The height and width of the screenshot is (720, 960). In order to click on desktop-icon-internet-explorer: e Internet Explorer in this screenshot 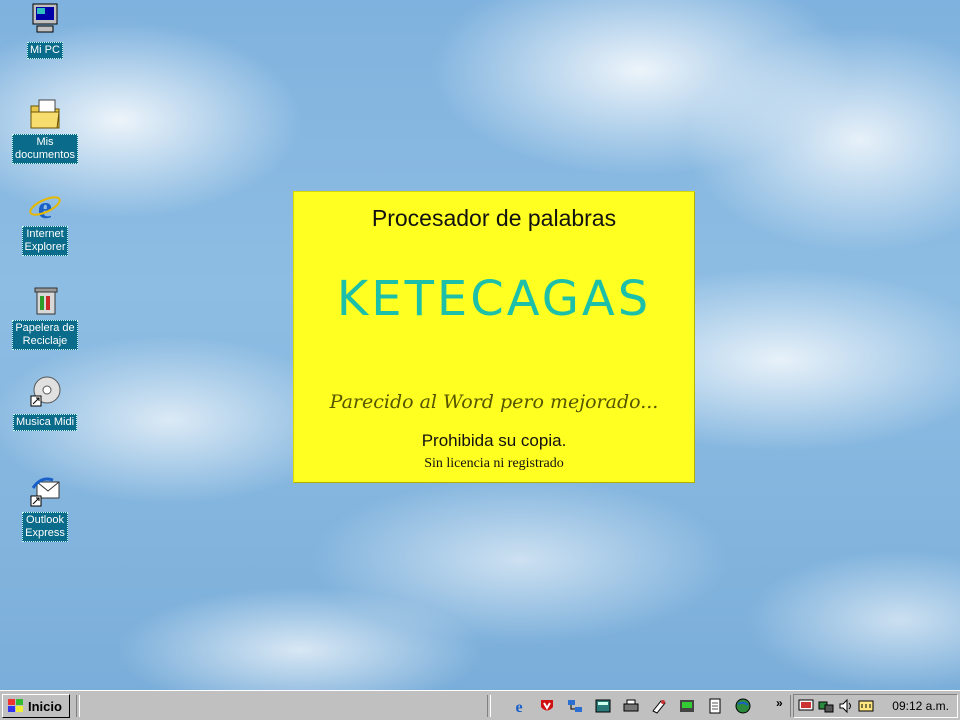, I will do `click(45, 222)`.